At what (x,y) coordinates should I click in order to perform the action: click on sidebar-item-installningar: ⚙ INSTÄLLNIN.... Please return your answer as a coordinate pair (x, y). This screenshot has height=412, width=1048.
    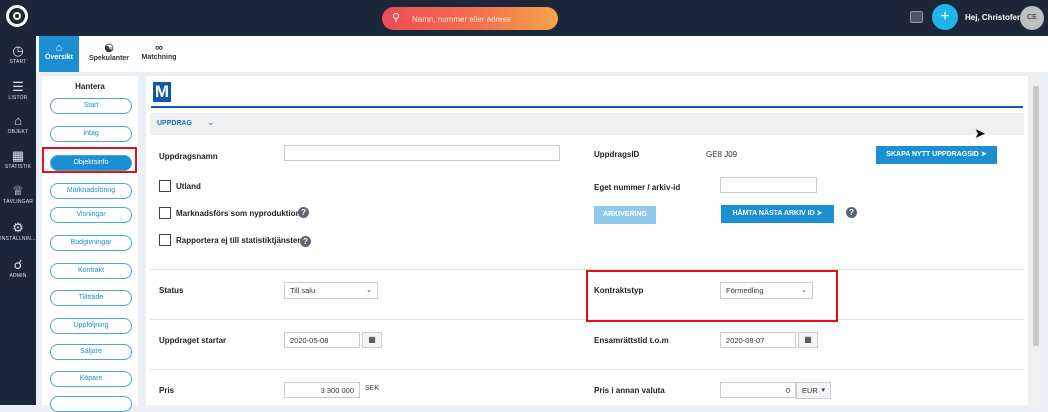
    Looking at the image, I should click on (18, 231).